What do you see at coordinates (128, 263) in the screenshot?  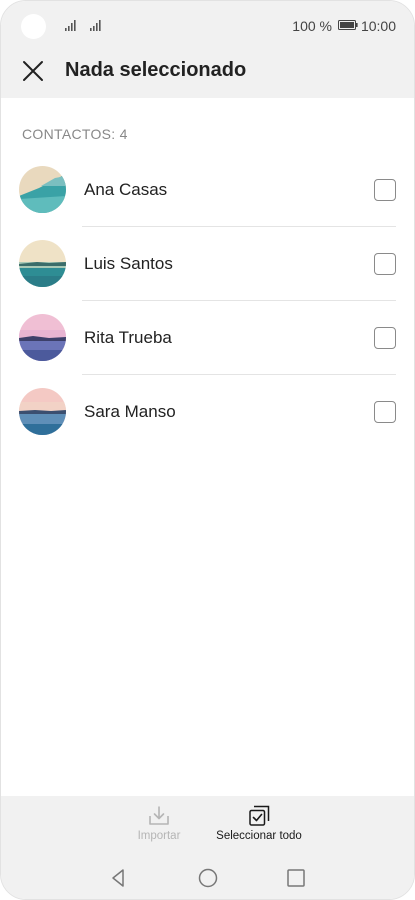 I see `contact-name: Luis Santos` at bounding box center [128, 263].